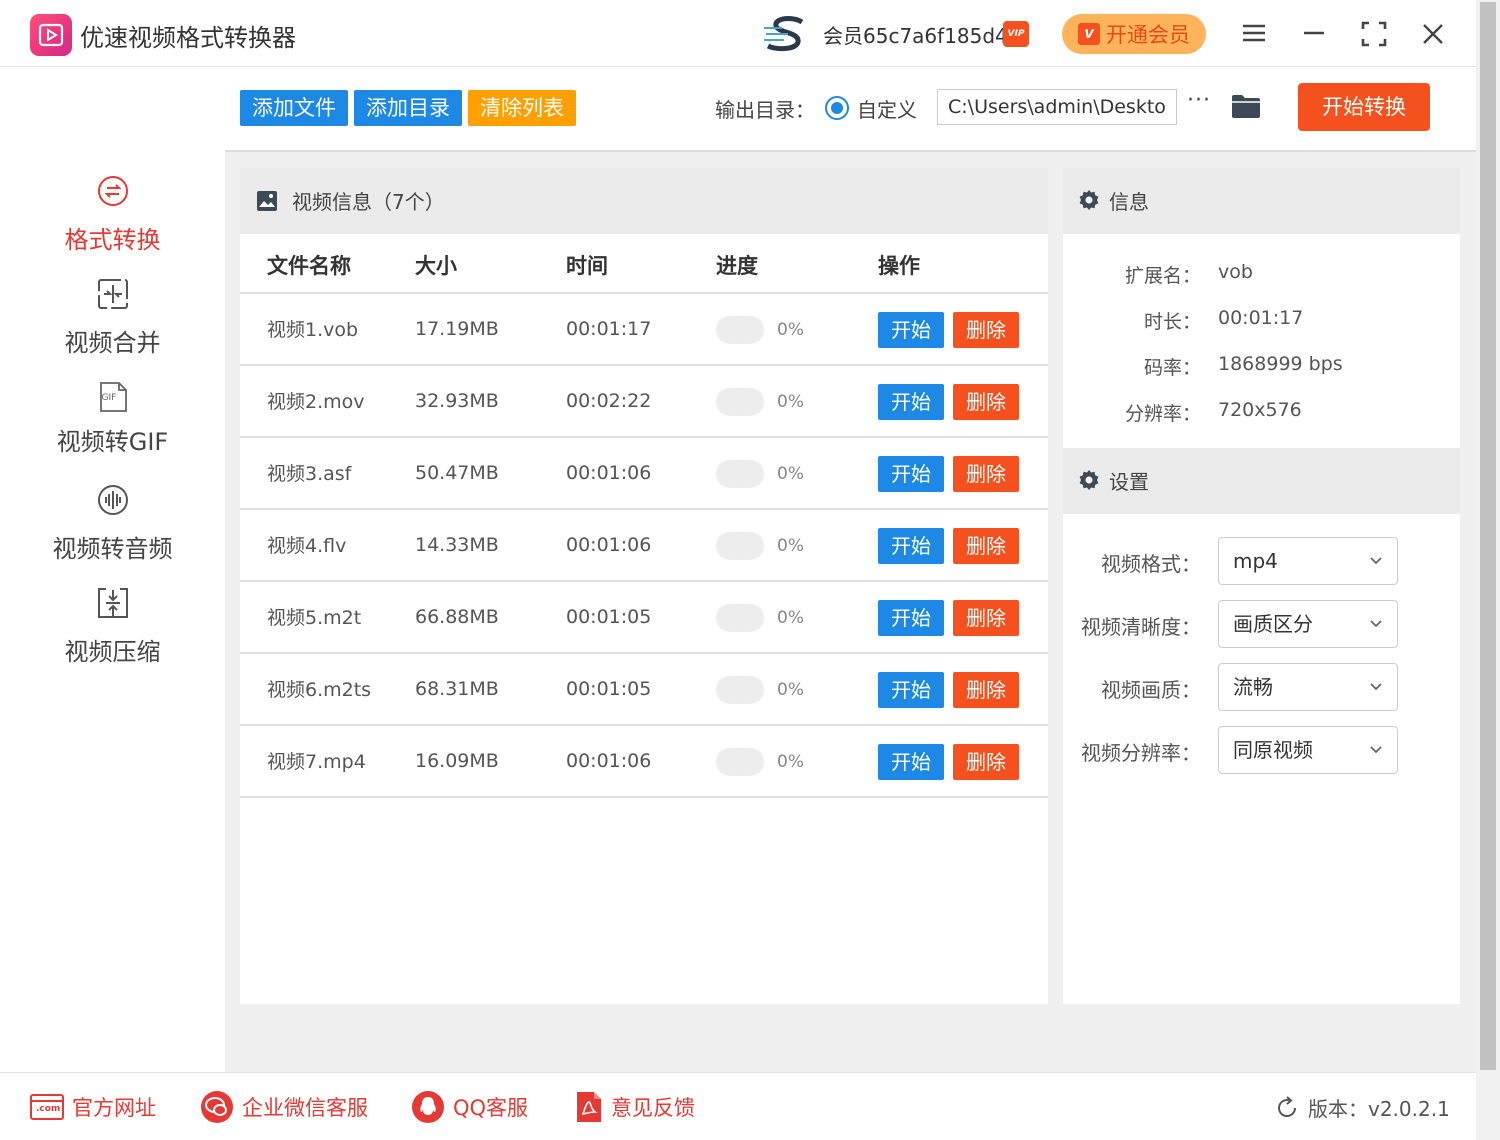 The width and height of the screenshot is (1500, 1140). I want to click on maximize-button, so click(1374, 34).